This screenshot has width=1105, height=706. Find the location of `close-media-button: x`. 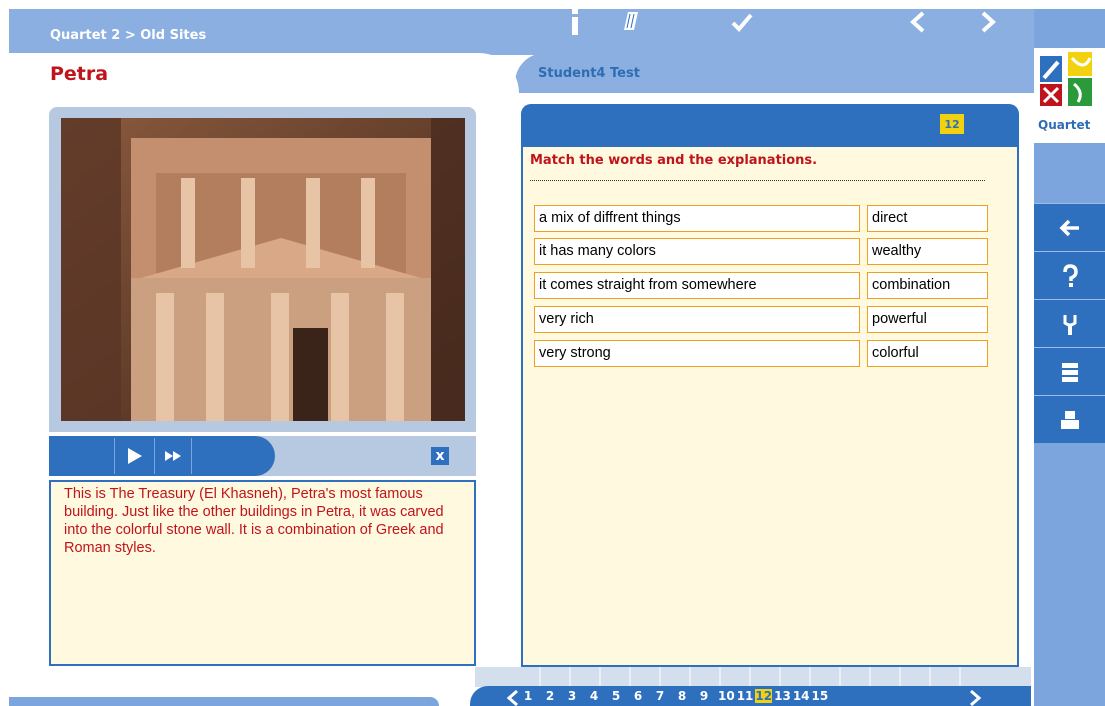

close-media-button: x is located at coordinates (440, 456).